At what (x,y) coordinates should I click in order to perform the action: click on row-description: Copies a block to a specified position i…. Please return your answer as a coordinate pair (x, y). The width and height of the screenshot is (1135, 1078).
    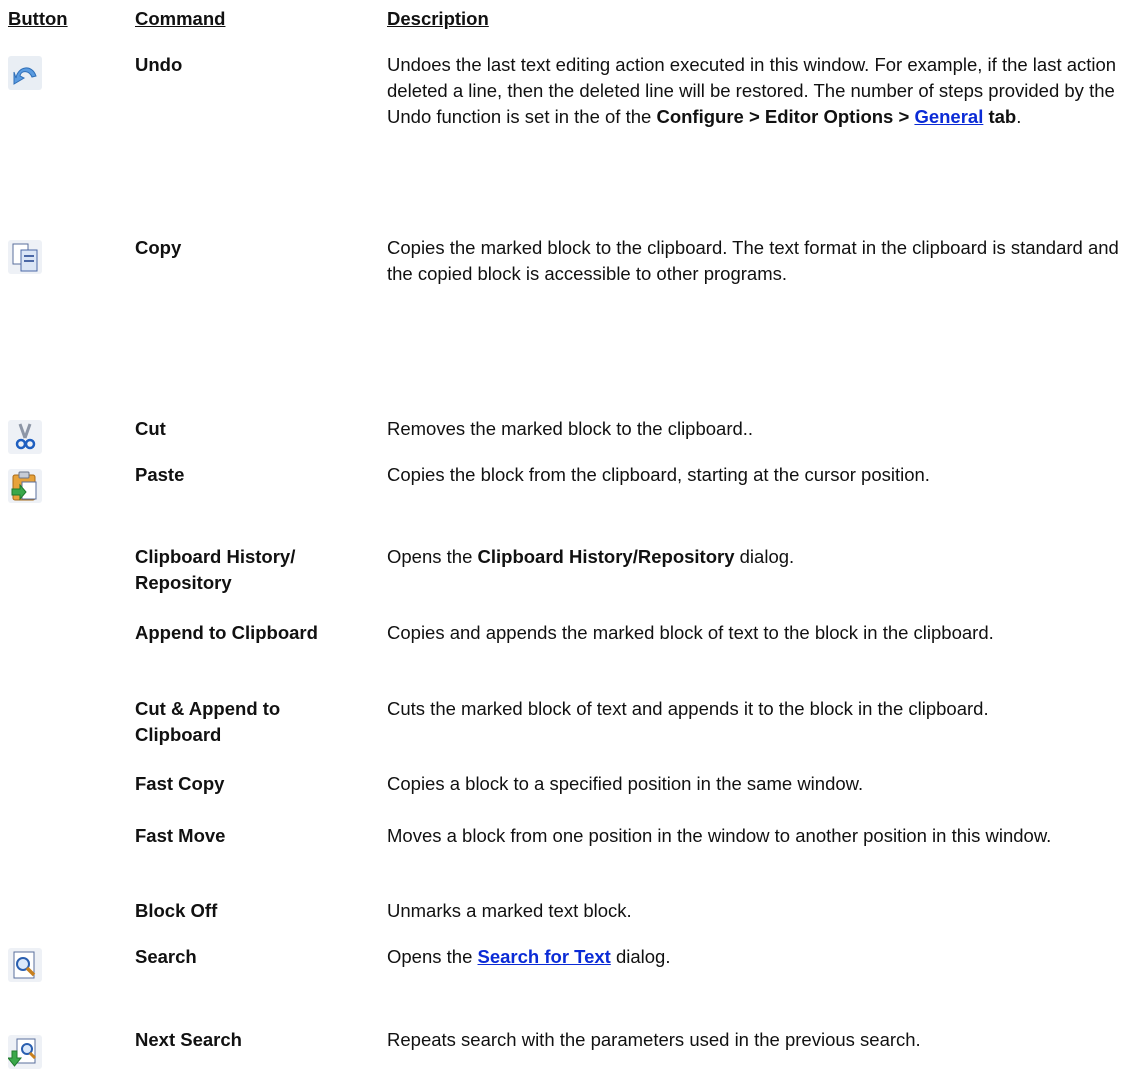
    Looking at the image, I should click on (625, 783).